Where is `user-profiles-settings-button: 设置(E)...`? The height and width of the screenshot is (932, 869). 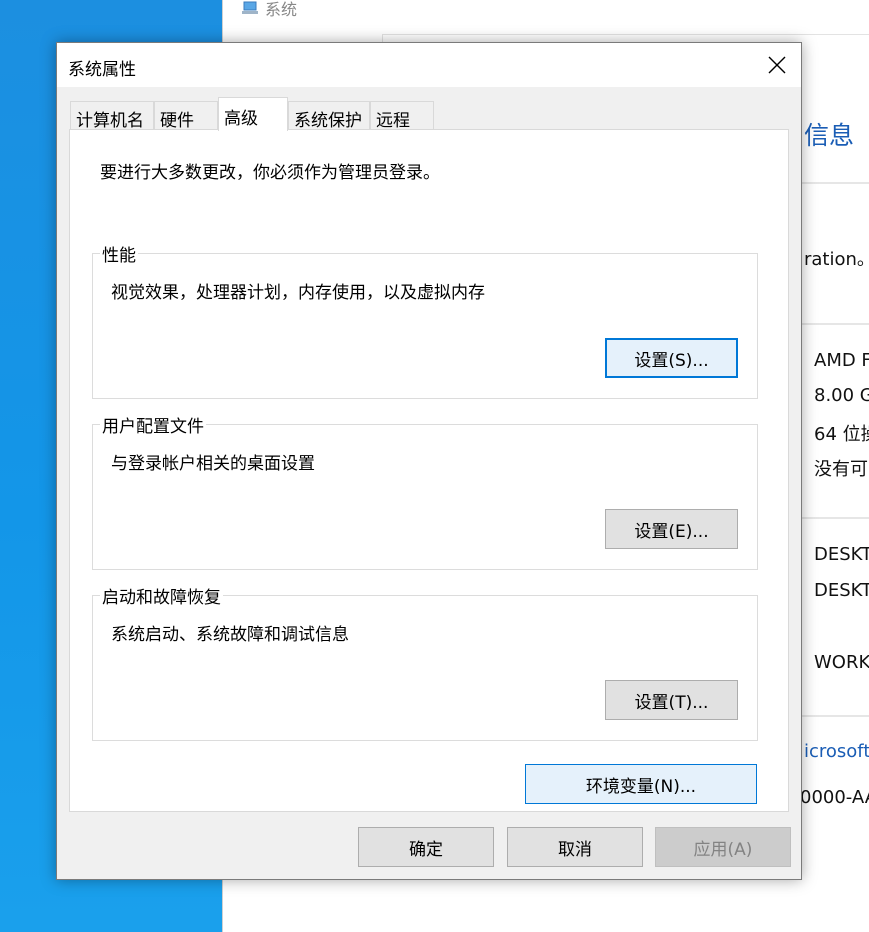 user-profiles-settings-button: 设置(E)... is located at coordinates (671, 529).